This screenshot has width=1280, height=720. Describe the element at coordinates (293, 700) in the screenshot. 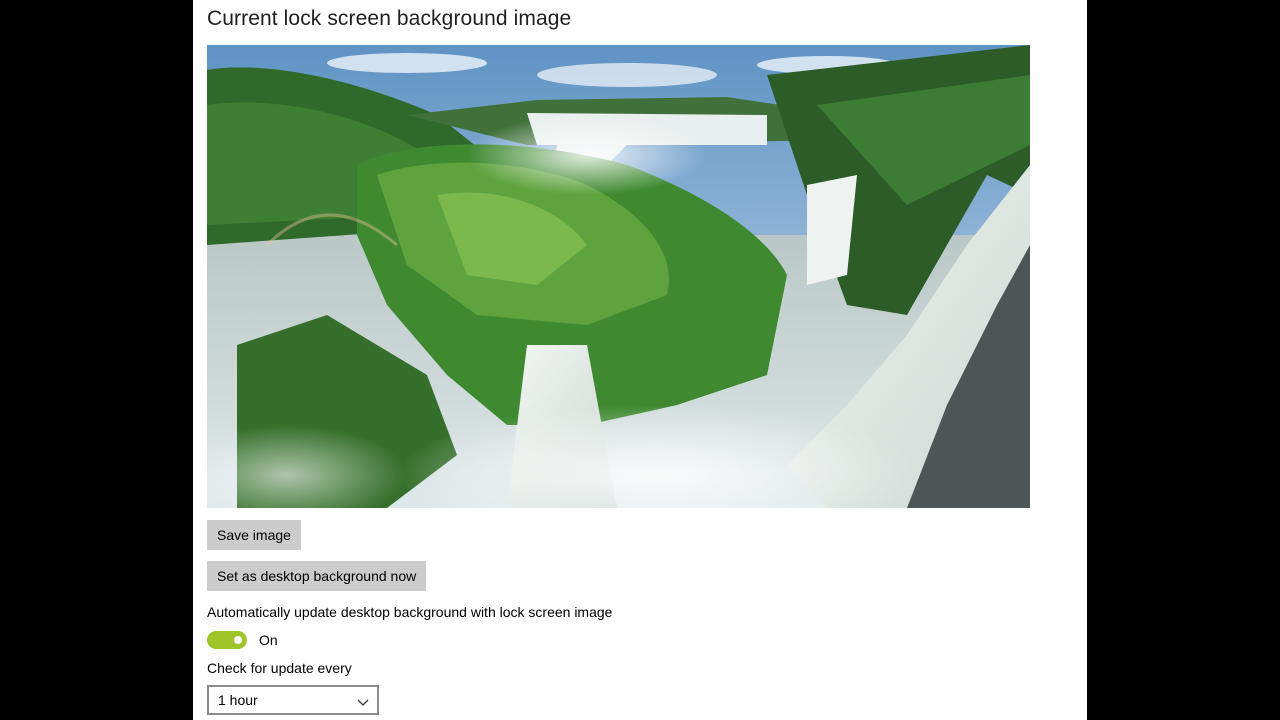

I see `check-interval-dropdown: 1 hour` at that location.